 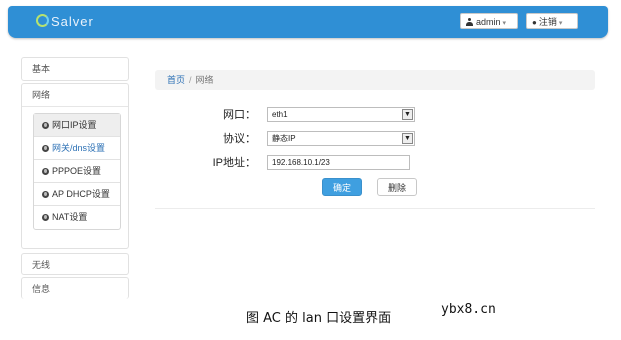 What do you see at coordinates (280, 114) in the screenshot?
I see `port-select-value: eth1` at bounding box center [280, 114].